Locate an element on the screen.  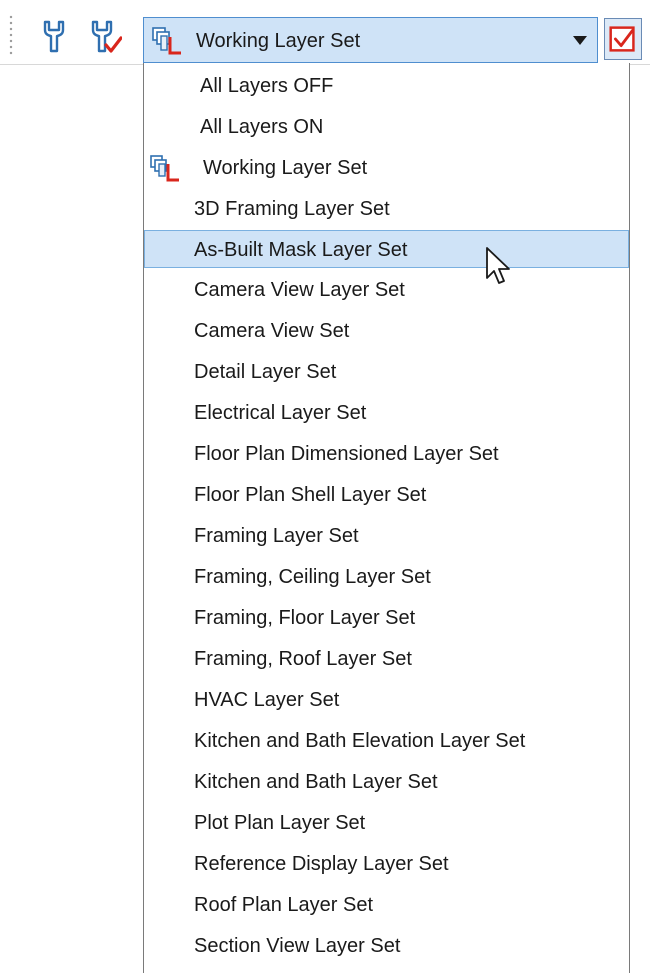
list-item-floor-plan-dimensioned-layer-set: Floor Plan Dimensioned Layer Set is located at coordinates (386, 454).